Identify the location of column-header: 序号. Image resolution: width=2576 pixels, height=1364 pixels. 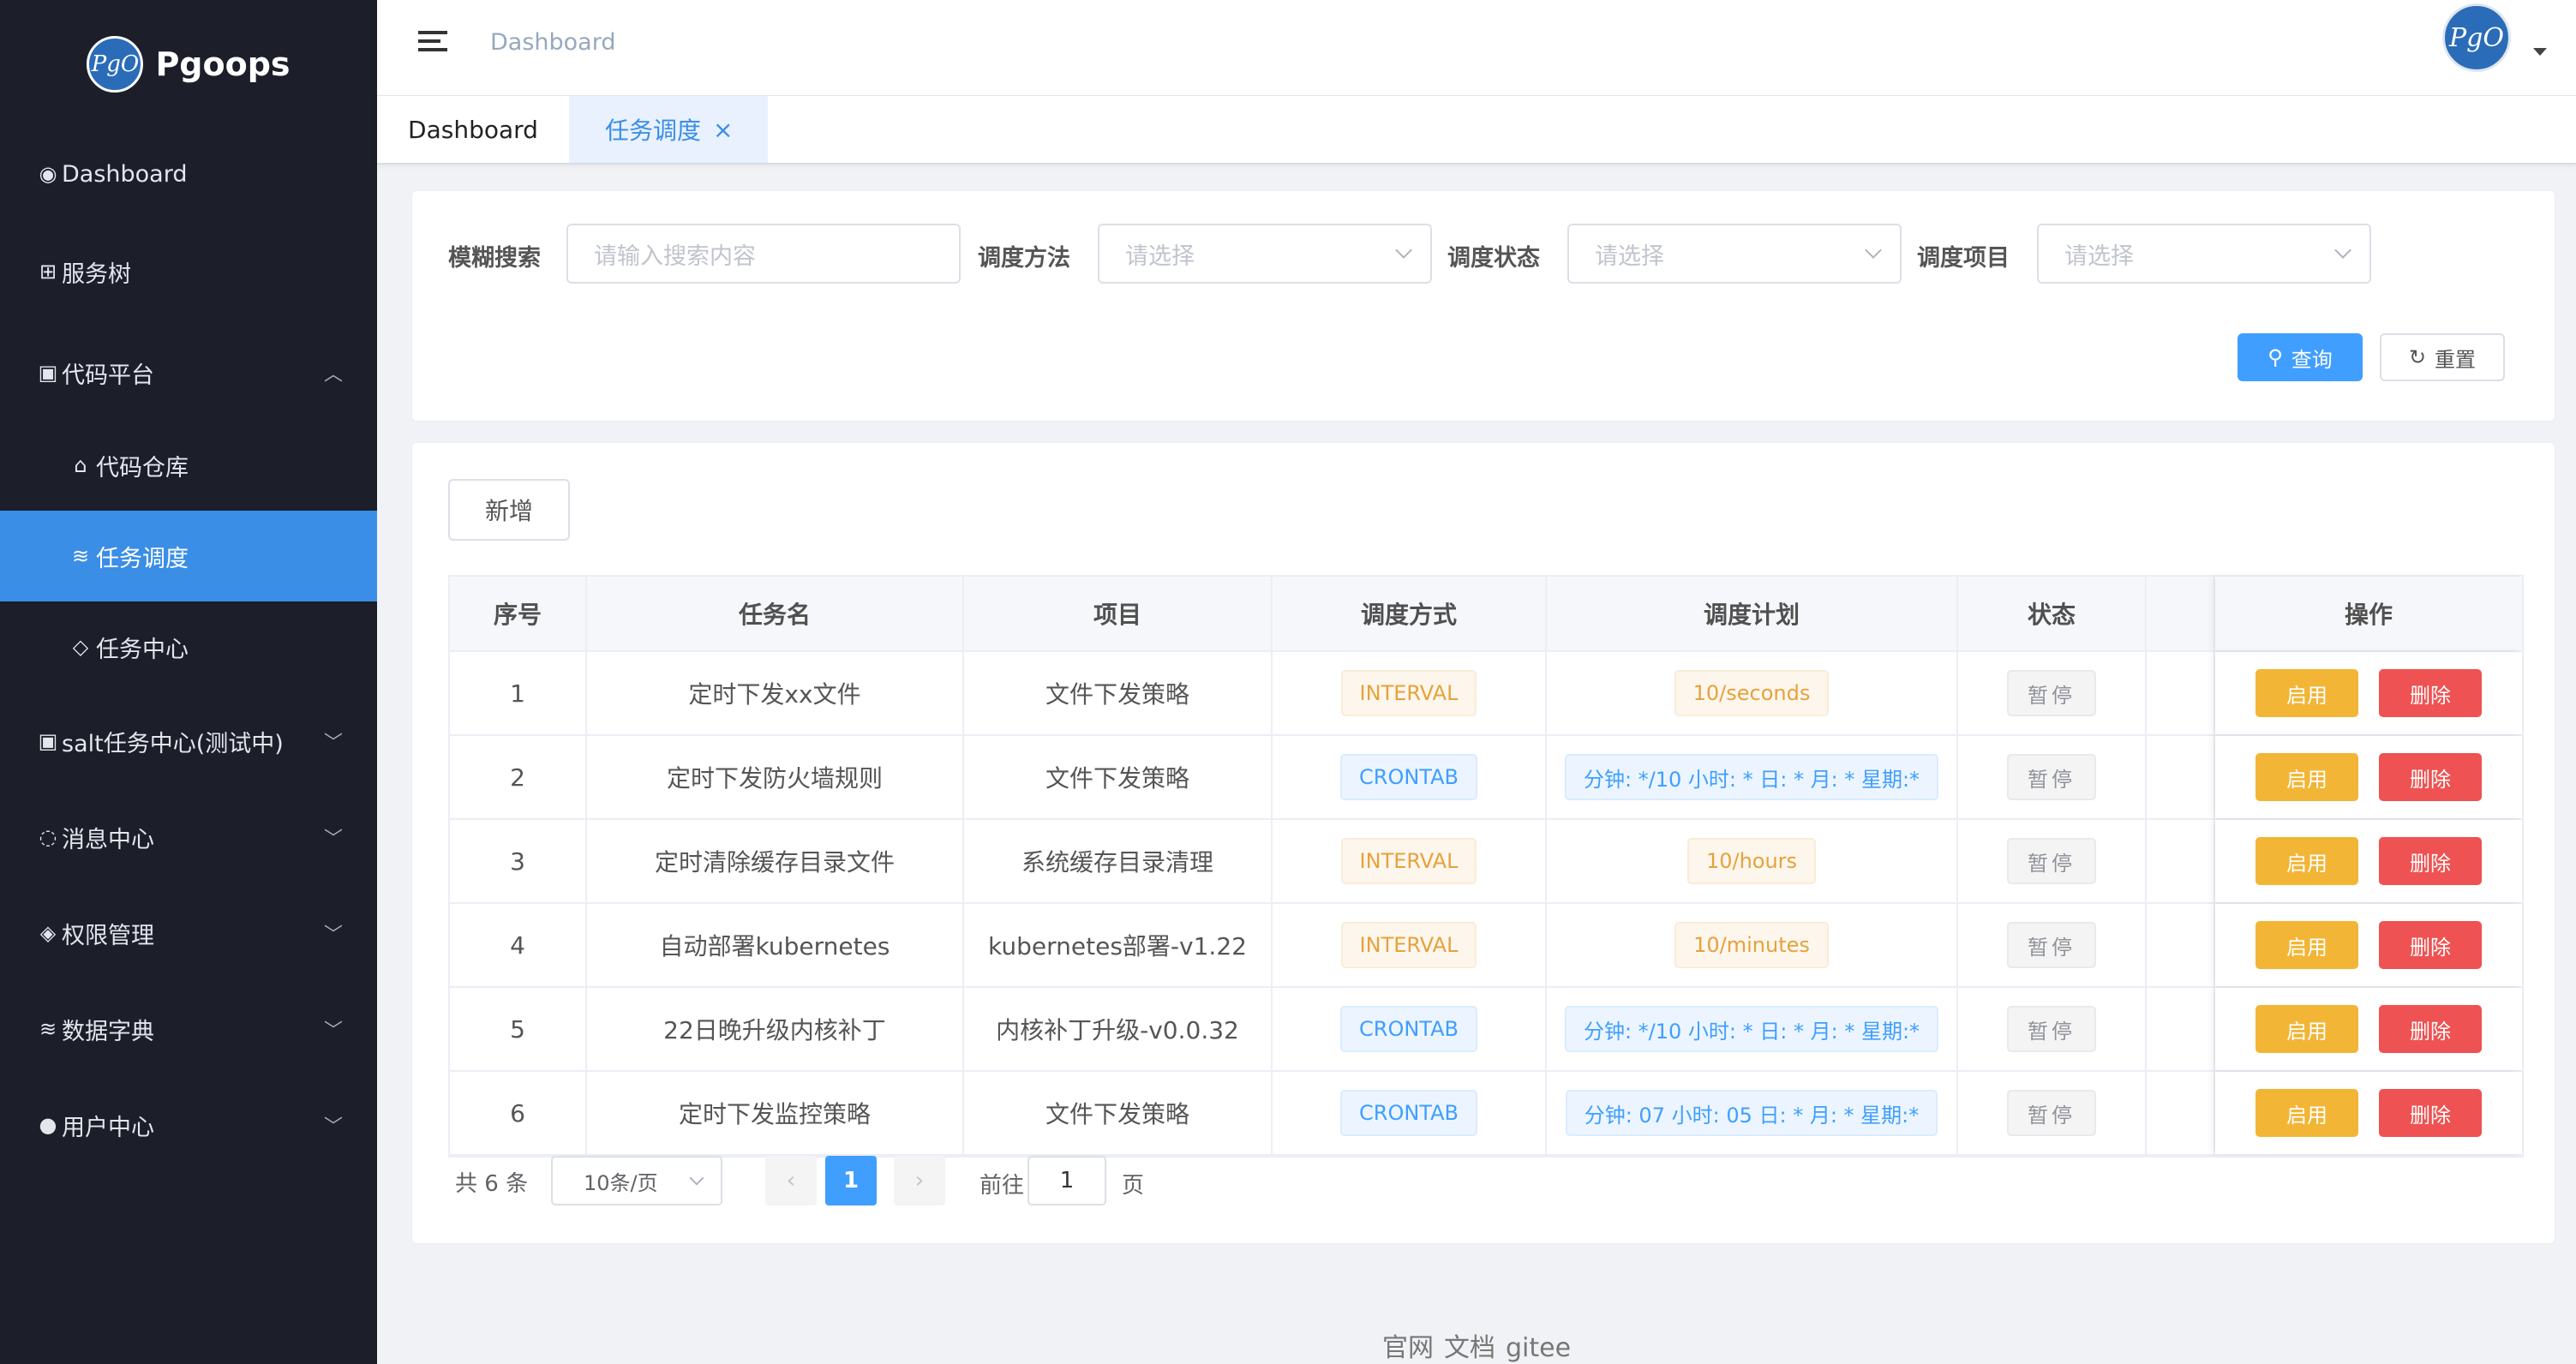
(518, 613).